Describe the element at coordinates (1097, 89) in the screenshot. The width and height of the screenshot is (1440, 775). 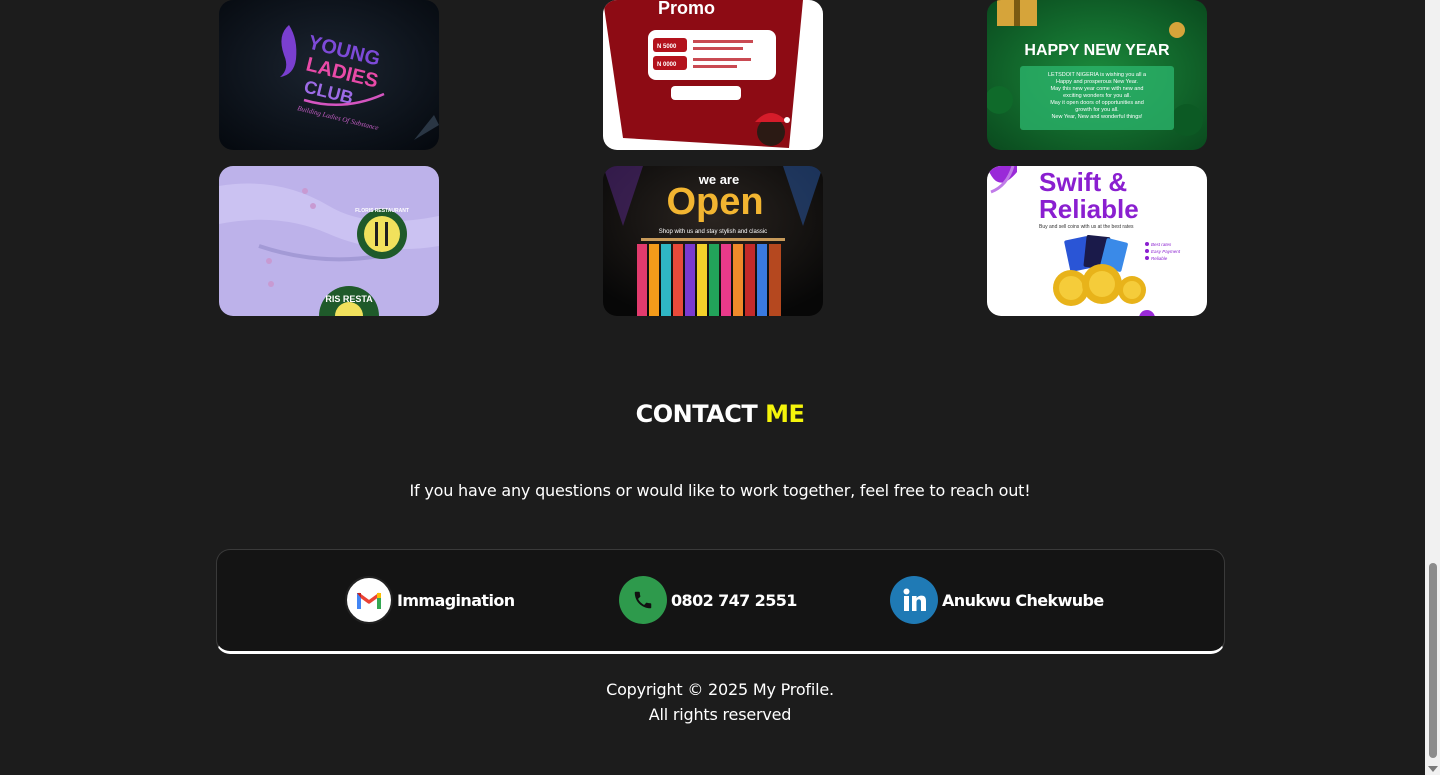
I see `tile-text: May this new year come with new and` at that location.